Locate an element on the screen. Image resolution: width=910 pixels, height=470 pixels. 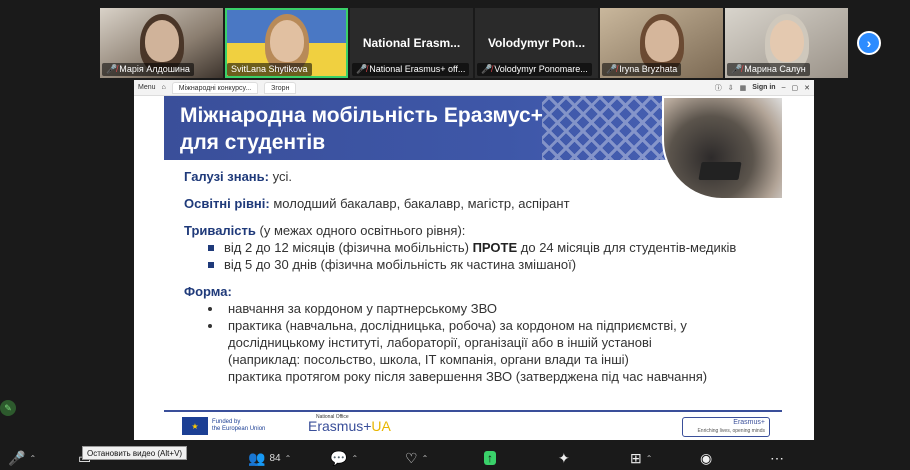
participants-count: 84 is located at coordinates (275, 458).